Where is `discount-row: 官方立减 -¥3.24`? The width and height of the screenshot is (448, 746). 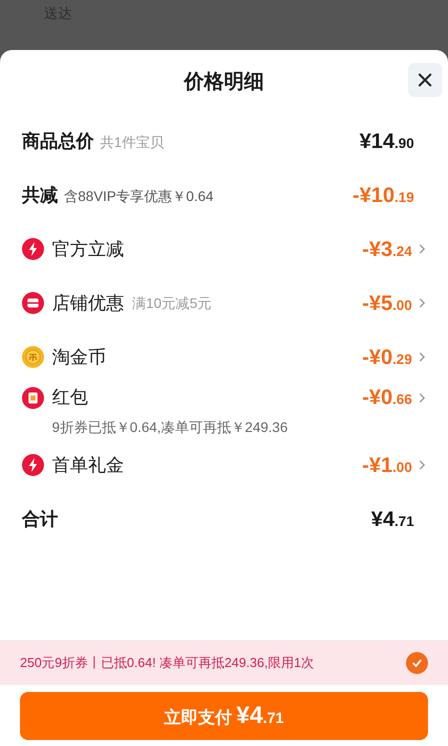
discount-row: 官方立减 -¥3.24 is located at coordinates (224, 249).